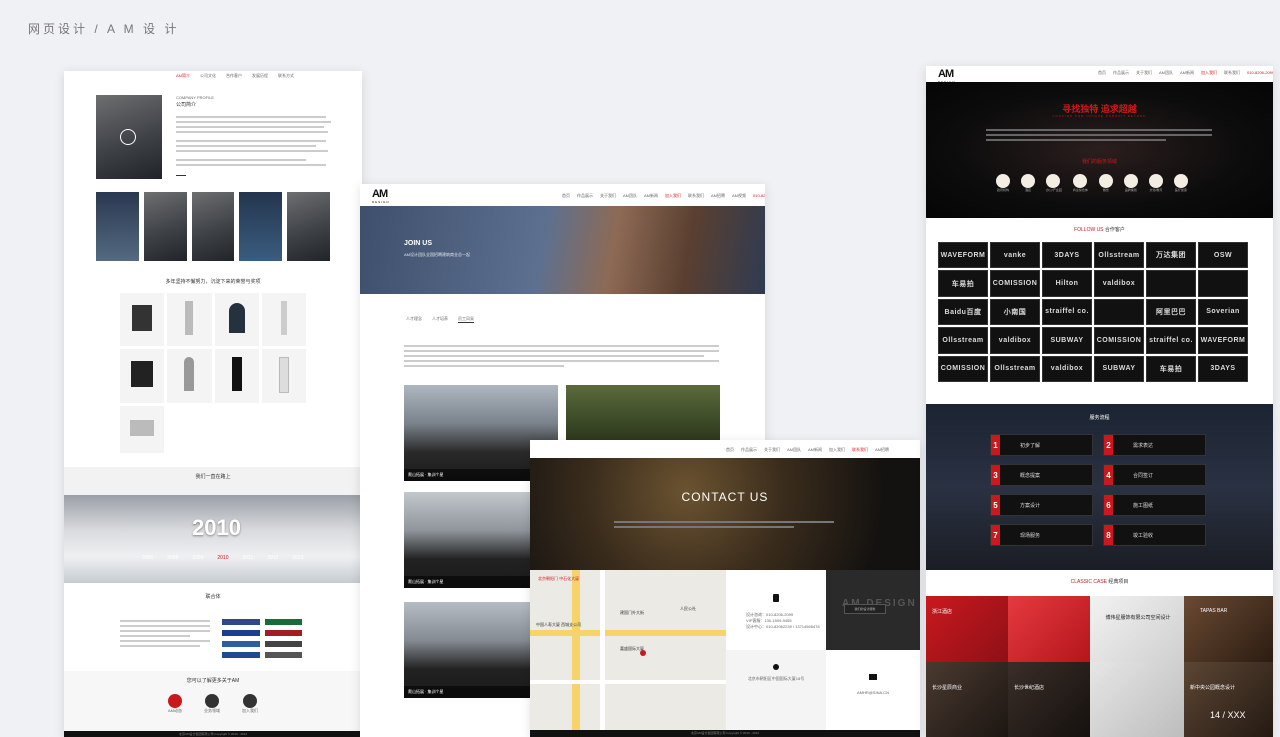 This screenshot has height=737, width=1280. Describe the element at coordinates (175, 704) in the screenshot. I see `more-item: AM动态` at that location.